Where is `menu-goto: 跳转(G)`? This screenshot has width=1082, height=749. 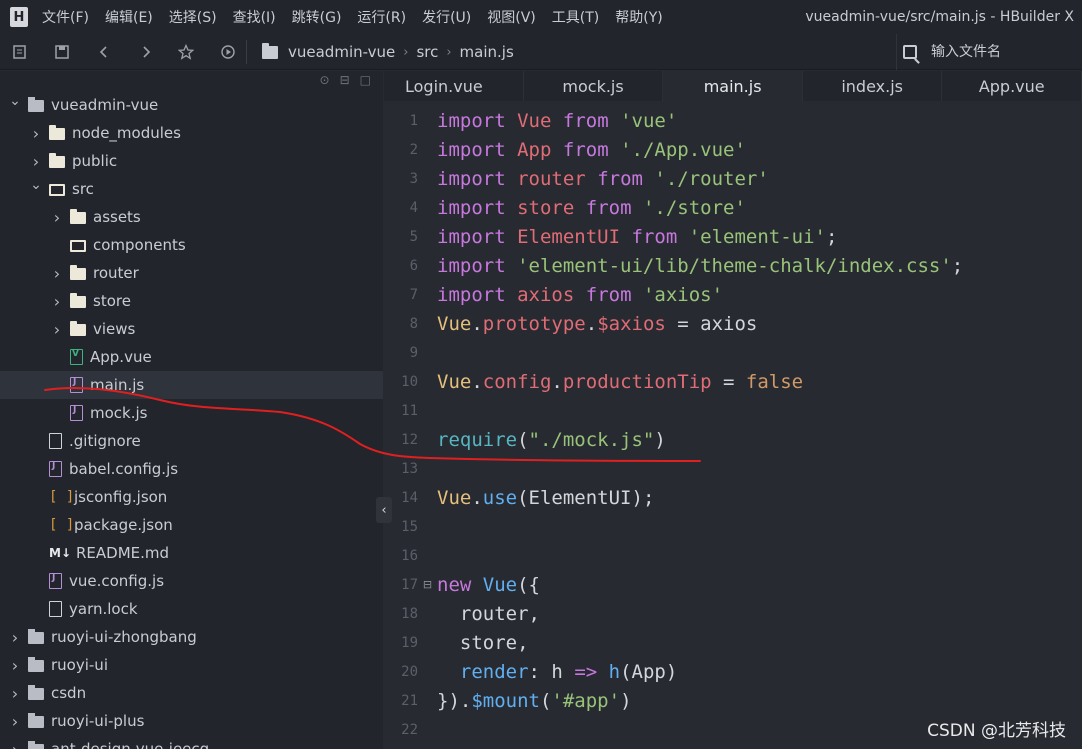 menu-goto: 跳转(G) is located at coordinates (317, 17).